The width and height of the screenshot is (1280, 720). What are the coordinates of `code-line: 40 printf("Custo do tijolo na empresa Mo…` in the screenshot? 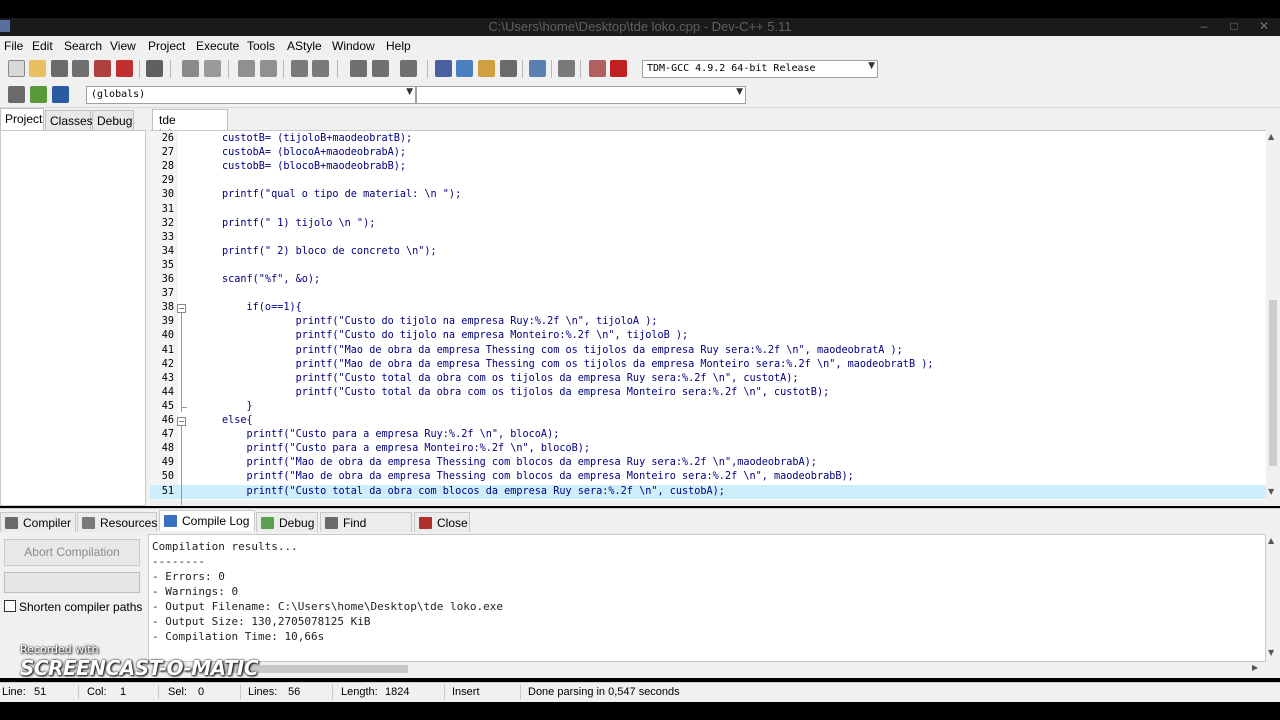 It's located at (708, 336).